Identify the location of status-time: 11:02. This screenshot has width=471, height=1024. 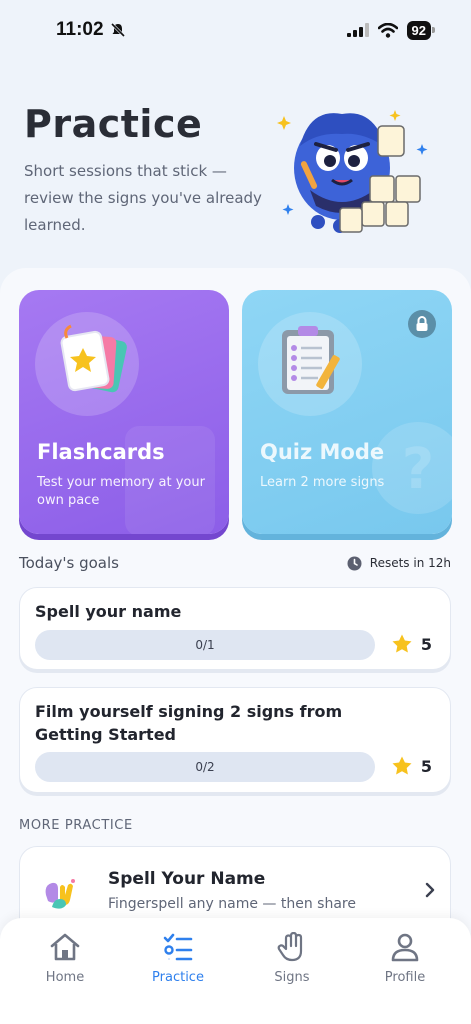
(91, 30).